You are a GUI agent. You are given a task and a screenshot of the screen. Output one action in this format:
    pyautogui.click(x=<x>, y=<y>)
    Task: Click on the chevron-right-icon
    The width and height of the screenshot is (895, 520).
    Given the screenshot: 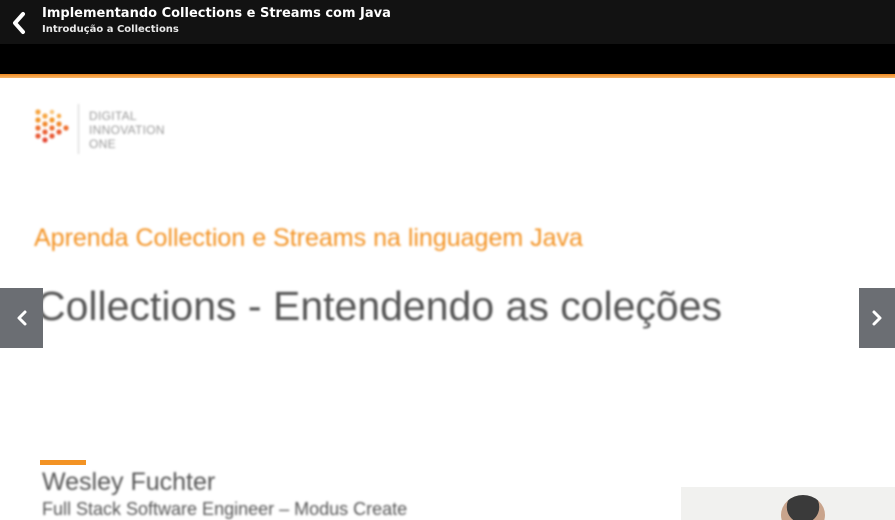 What is the action you would take?
    pyautogui.click(x=877, y=318)
    